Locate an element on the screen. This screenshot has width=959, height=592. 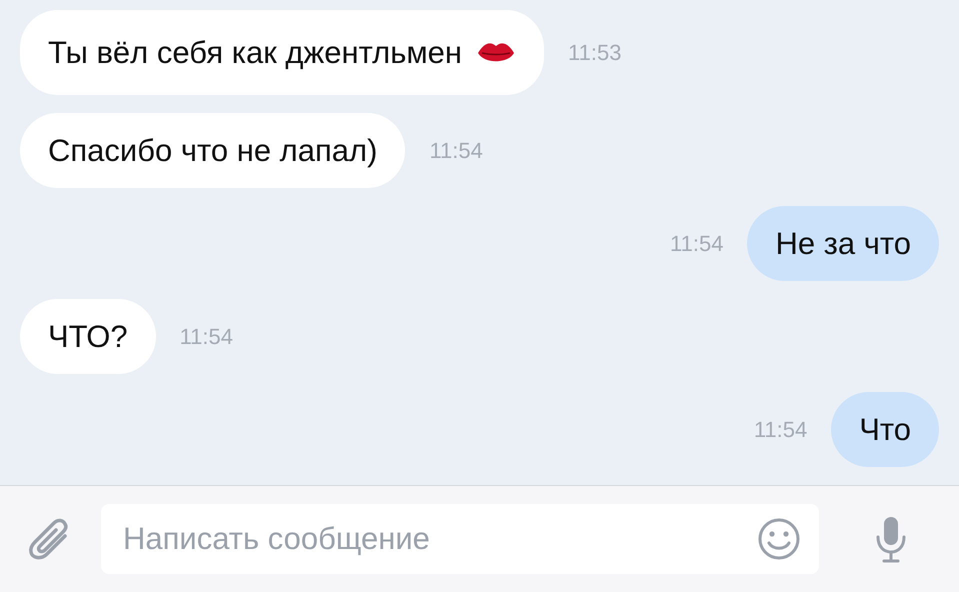
message-text: Что is located at coordinates (885, 430).